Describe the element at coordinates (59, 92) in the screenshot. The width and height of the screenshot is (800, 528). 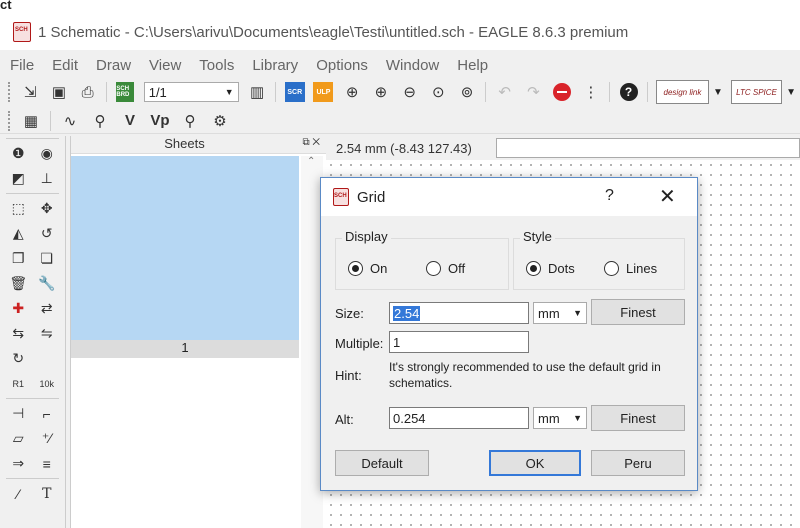
I see `save-icon: ▣` at that location.